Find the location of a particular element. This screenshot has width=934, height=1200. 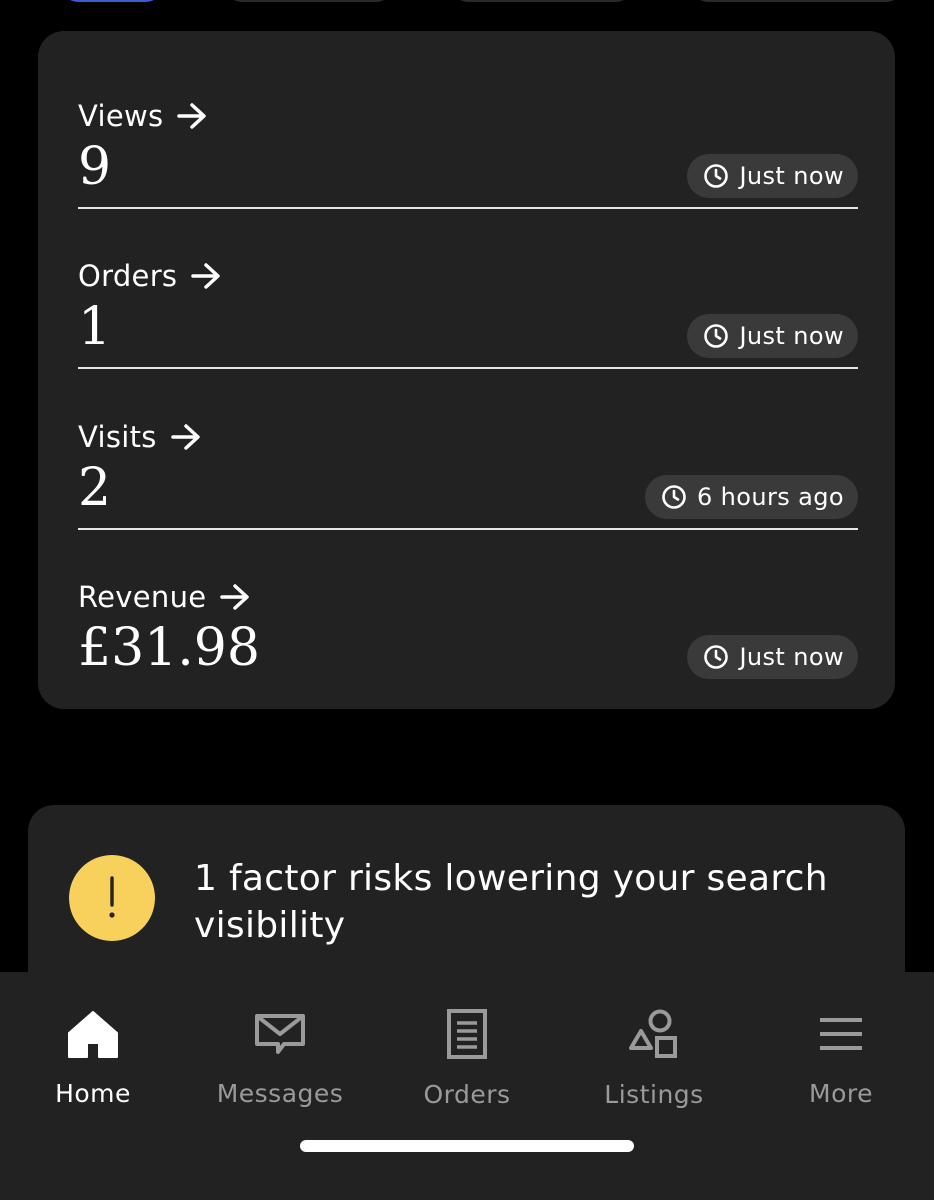

stat-label: Orders is located at coordinates (149, 276).